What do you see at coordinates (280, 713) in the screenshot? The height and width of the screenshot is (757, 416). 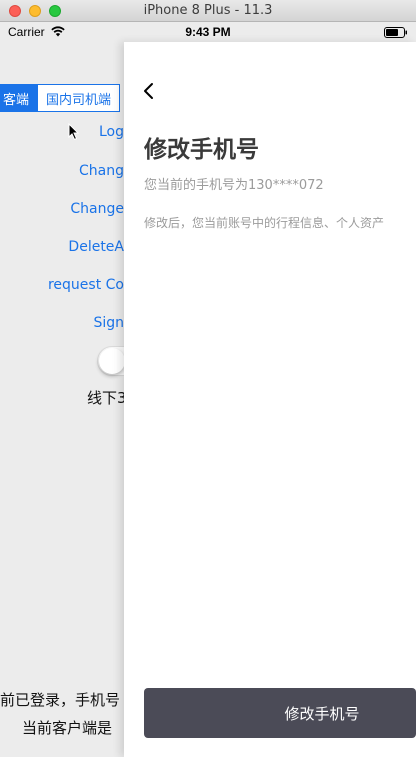 I see `change-phone-button: 修改手机号` at bounding box center [280, 713].